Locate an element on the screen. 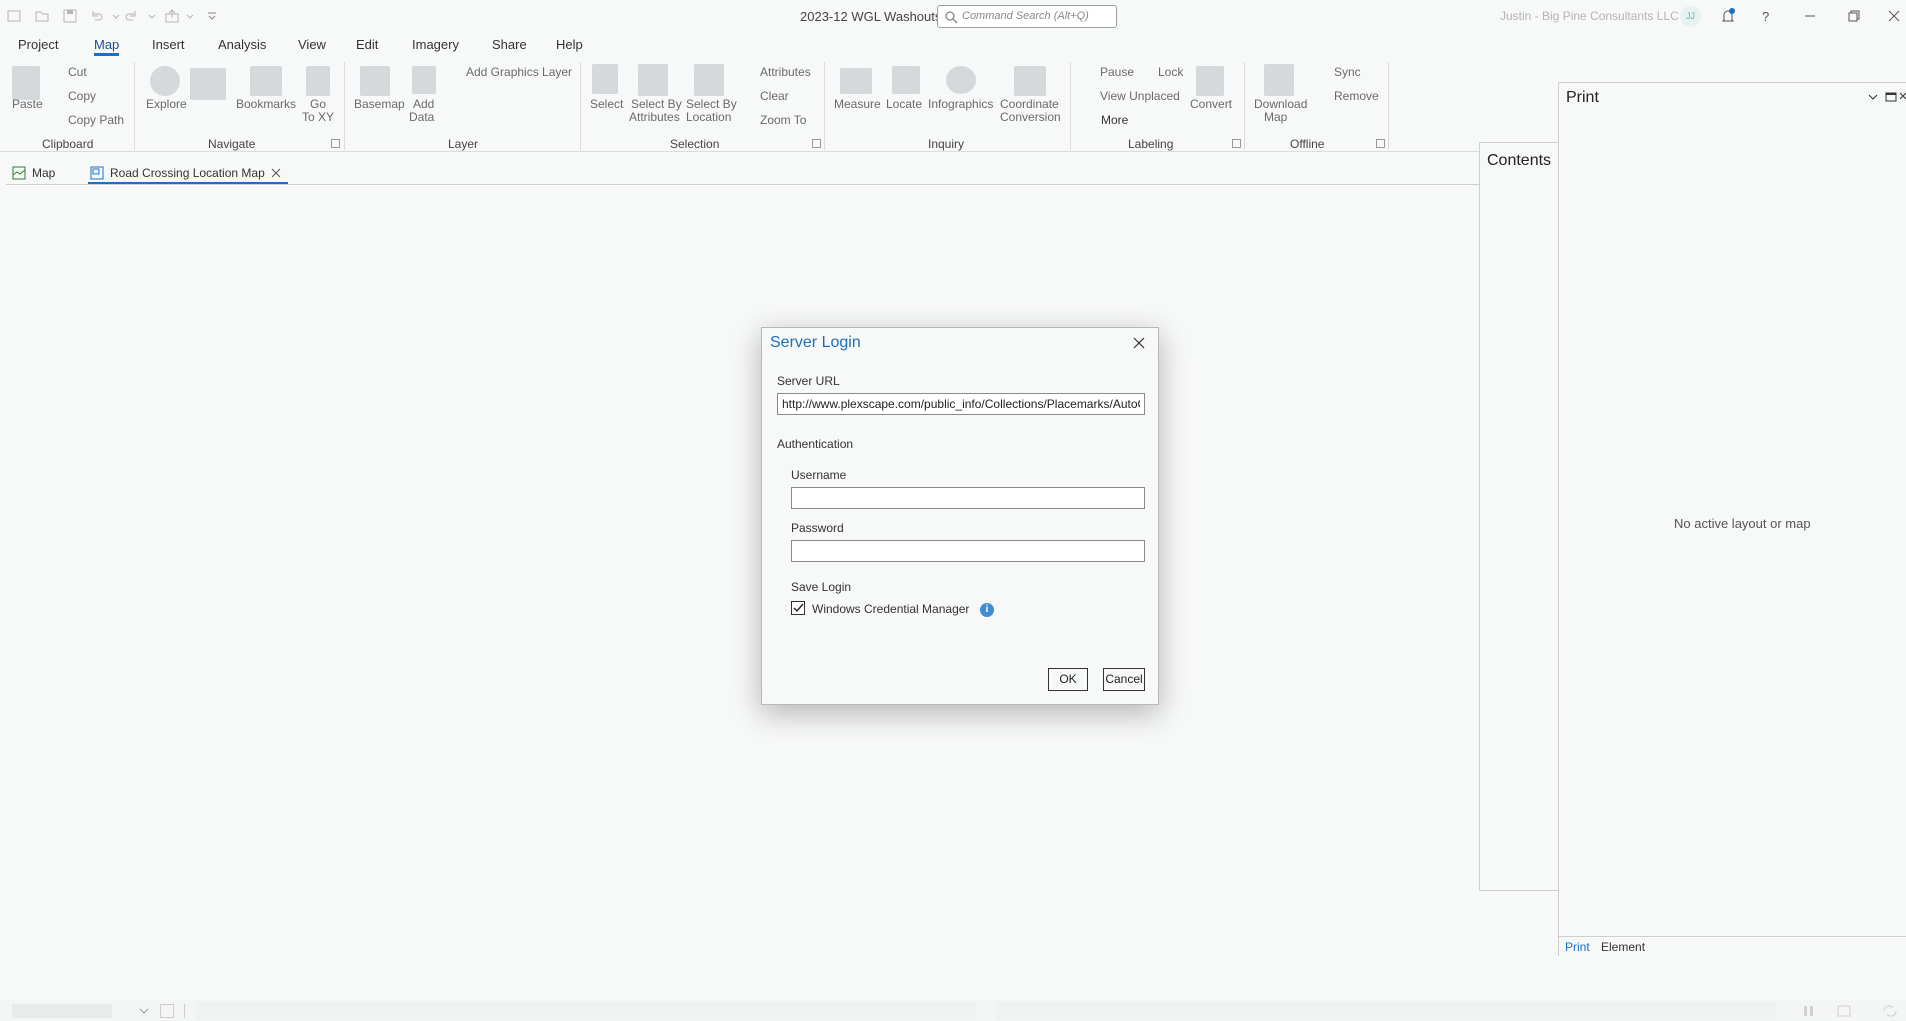 The height and width of the screenshot is (1021, 1906). undo-dropdown-icon is located at coordinates (116, 16).